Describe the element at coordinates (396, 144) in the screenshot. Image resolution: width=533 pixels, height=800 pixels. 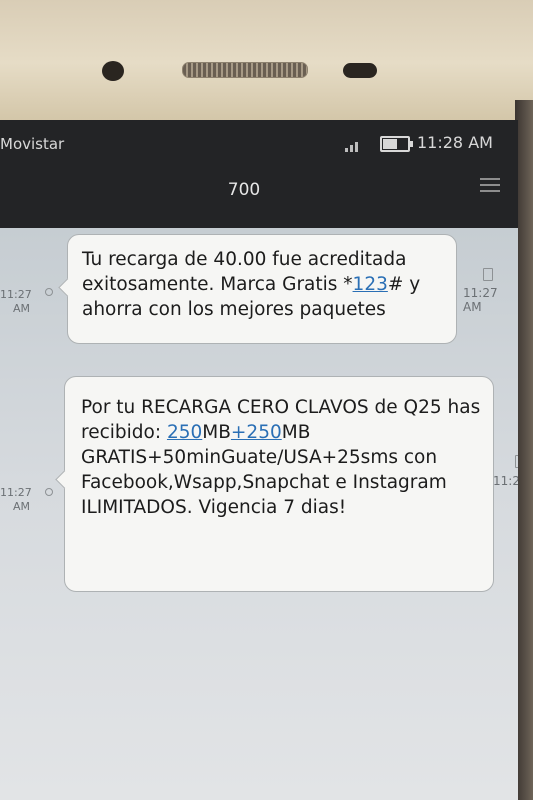
I see `battery-icon` at that location.